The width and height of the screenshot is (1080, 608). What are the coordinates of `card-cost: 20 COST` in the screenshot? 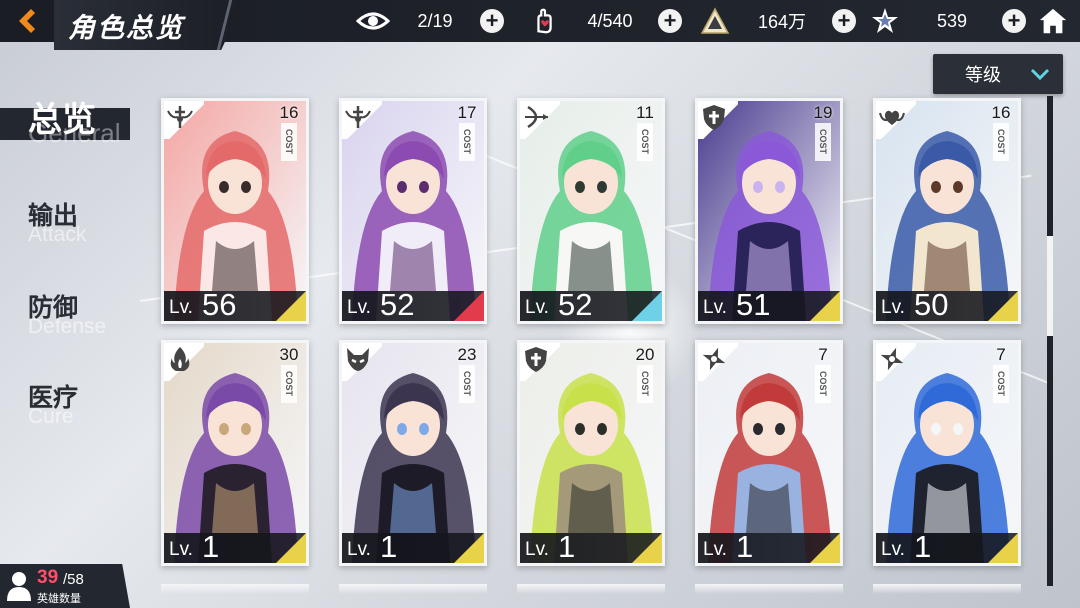 It's located at (645, 374).